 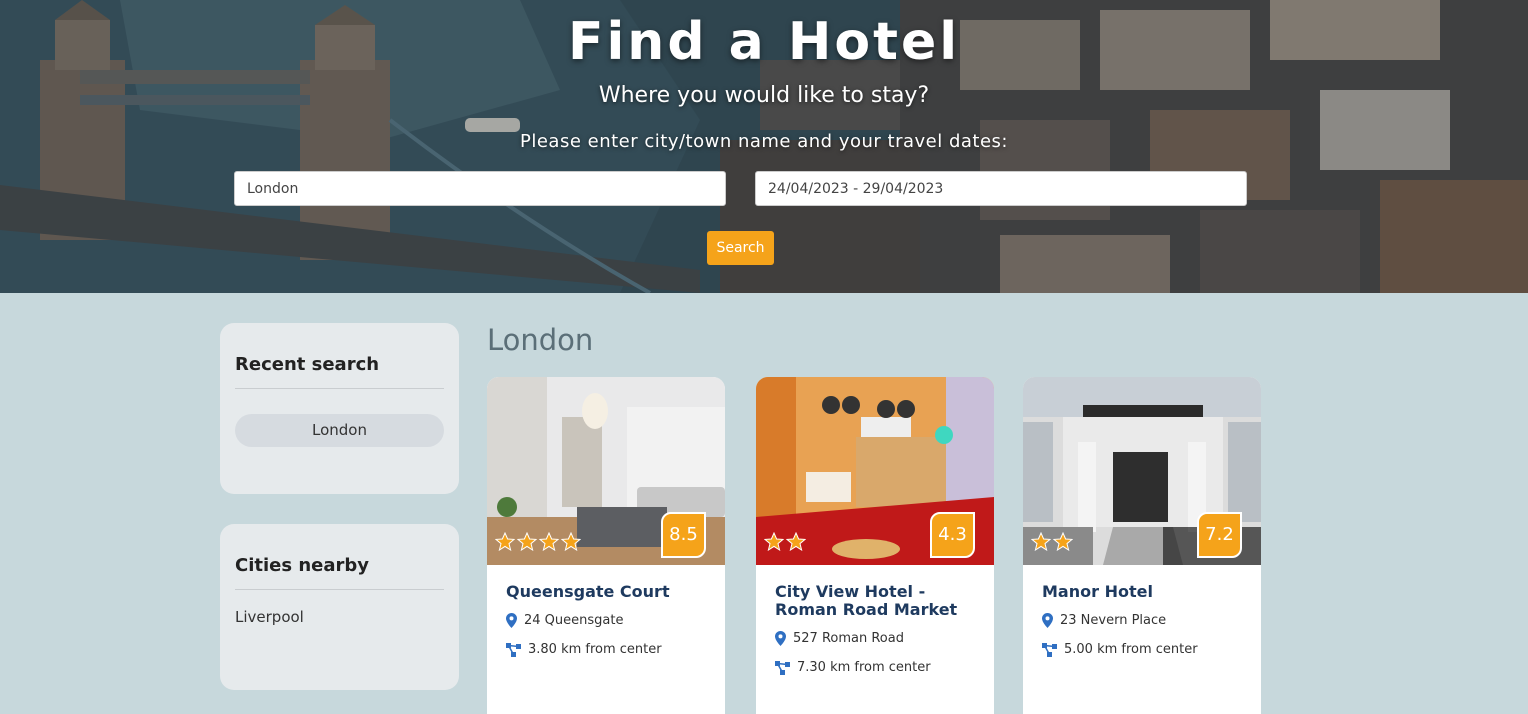 What do you see at coordinates (606, 471) in the screenshot?
I see `hotel-photo: 8.5` at bounding box center [606, 471].